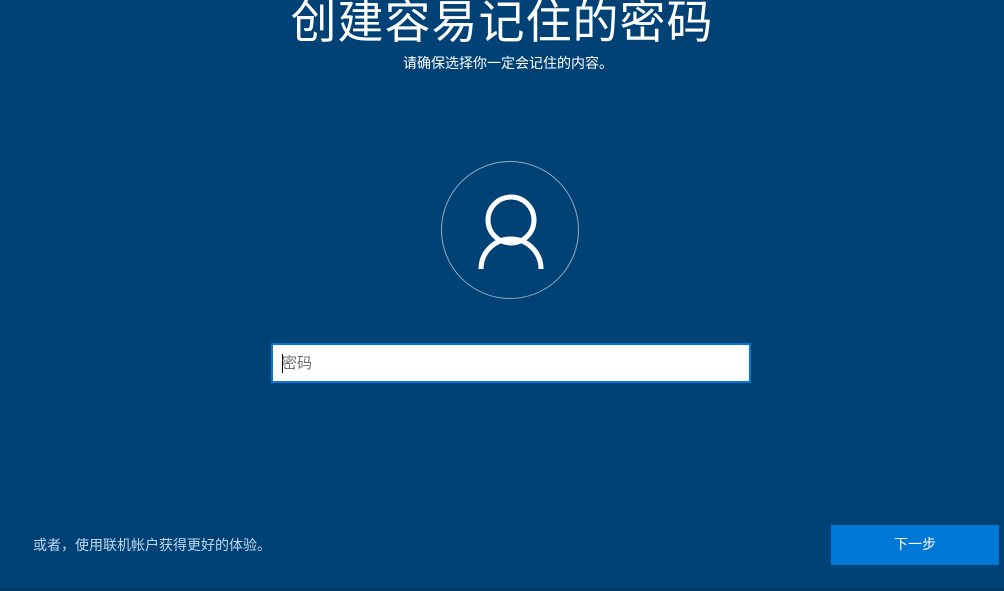 The image size is (1004, 591). I want to click on next-button: 下一步, so click(915, 545).